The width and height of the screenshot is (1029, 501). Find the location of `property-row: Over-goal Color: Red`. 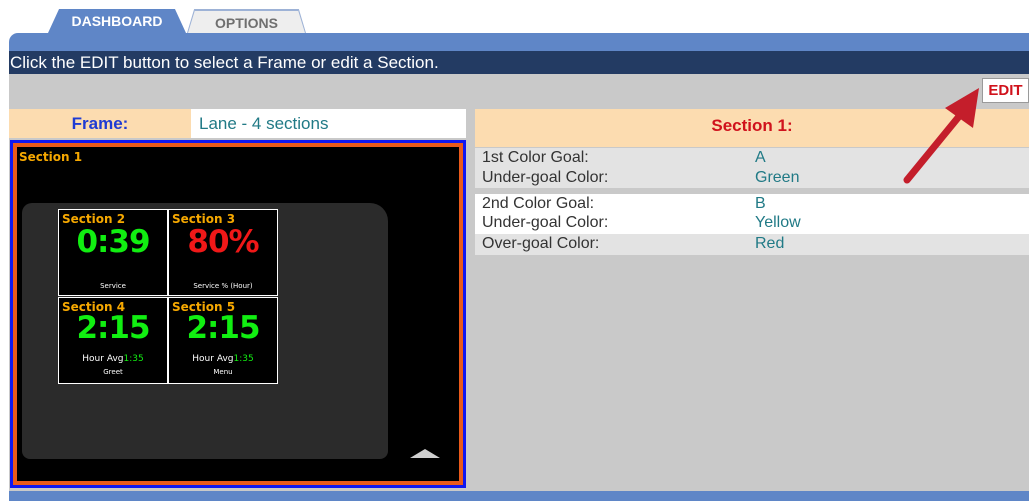

property-row: Over-goal Color: Red is located at coordinates (752, 244).